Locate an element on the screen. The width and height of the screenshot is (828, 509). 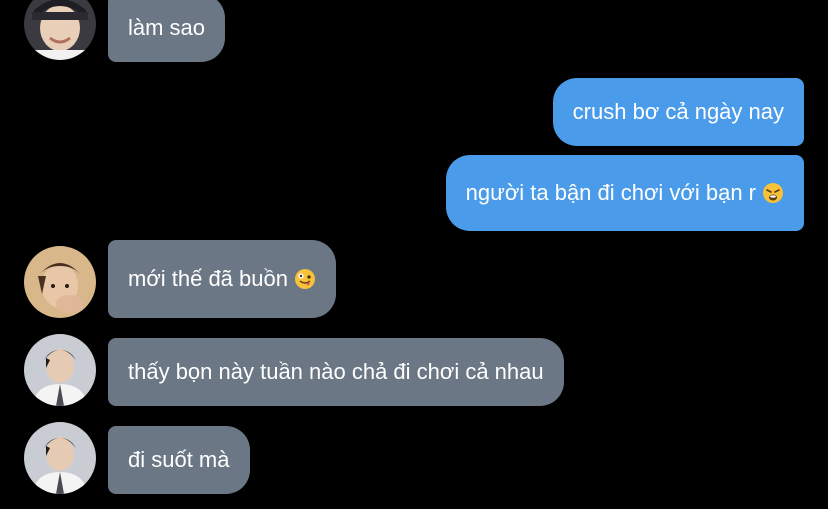
message-bubble-outgoing: crush bơ cả ngày nay is located at coordinates (678, 112).